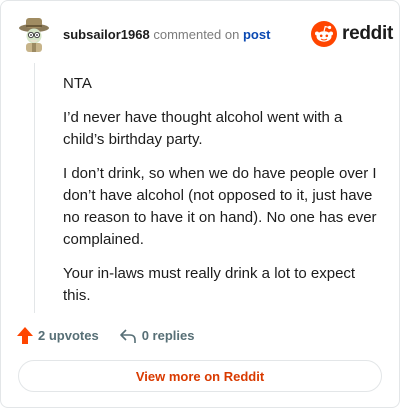 The width and height of the screenshot is (400, 408). I want to click on comment-paragraph: NTA, so click(77, 83).